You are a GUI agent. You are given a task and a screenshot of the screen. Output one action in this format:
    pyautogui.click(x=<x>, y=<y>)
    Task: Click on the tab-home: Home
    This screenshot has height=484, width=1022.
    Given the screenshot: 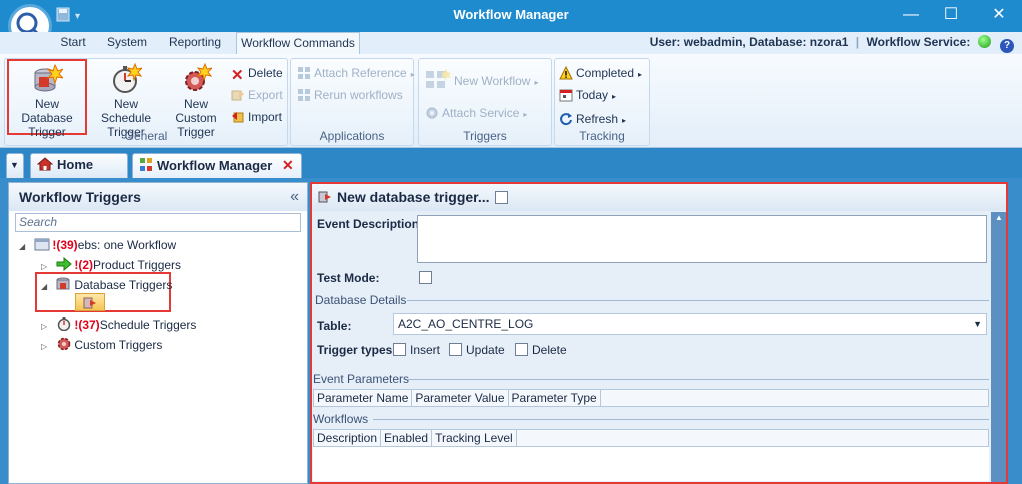 What is the action you would take?
    pyautogui.click(x=79, y=165)
    